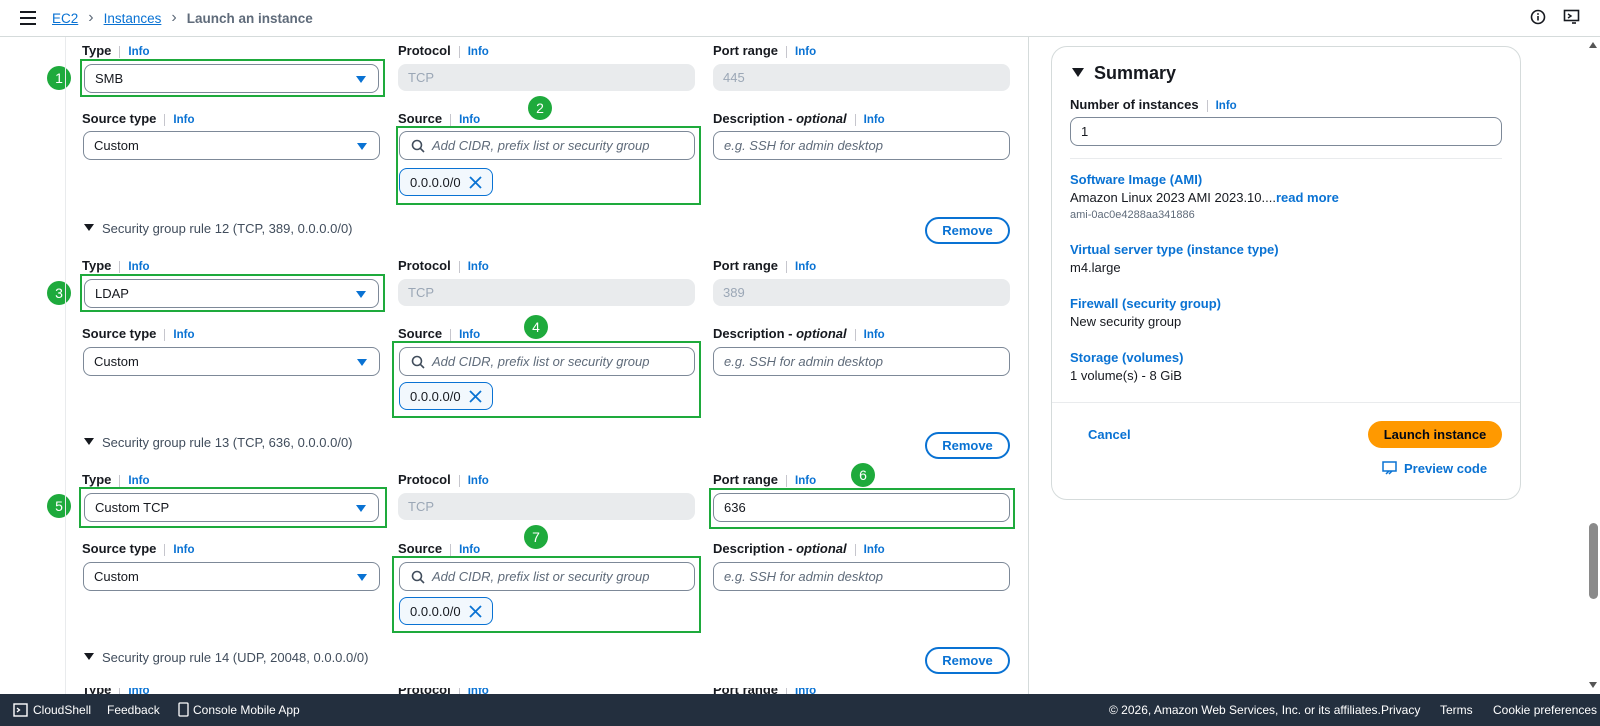  What do you see at coordinates (1126, 321) in the screenshot?
I see `firewall-value: New security group` at bounding box center [1126, 321].